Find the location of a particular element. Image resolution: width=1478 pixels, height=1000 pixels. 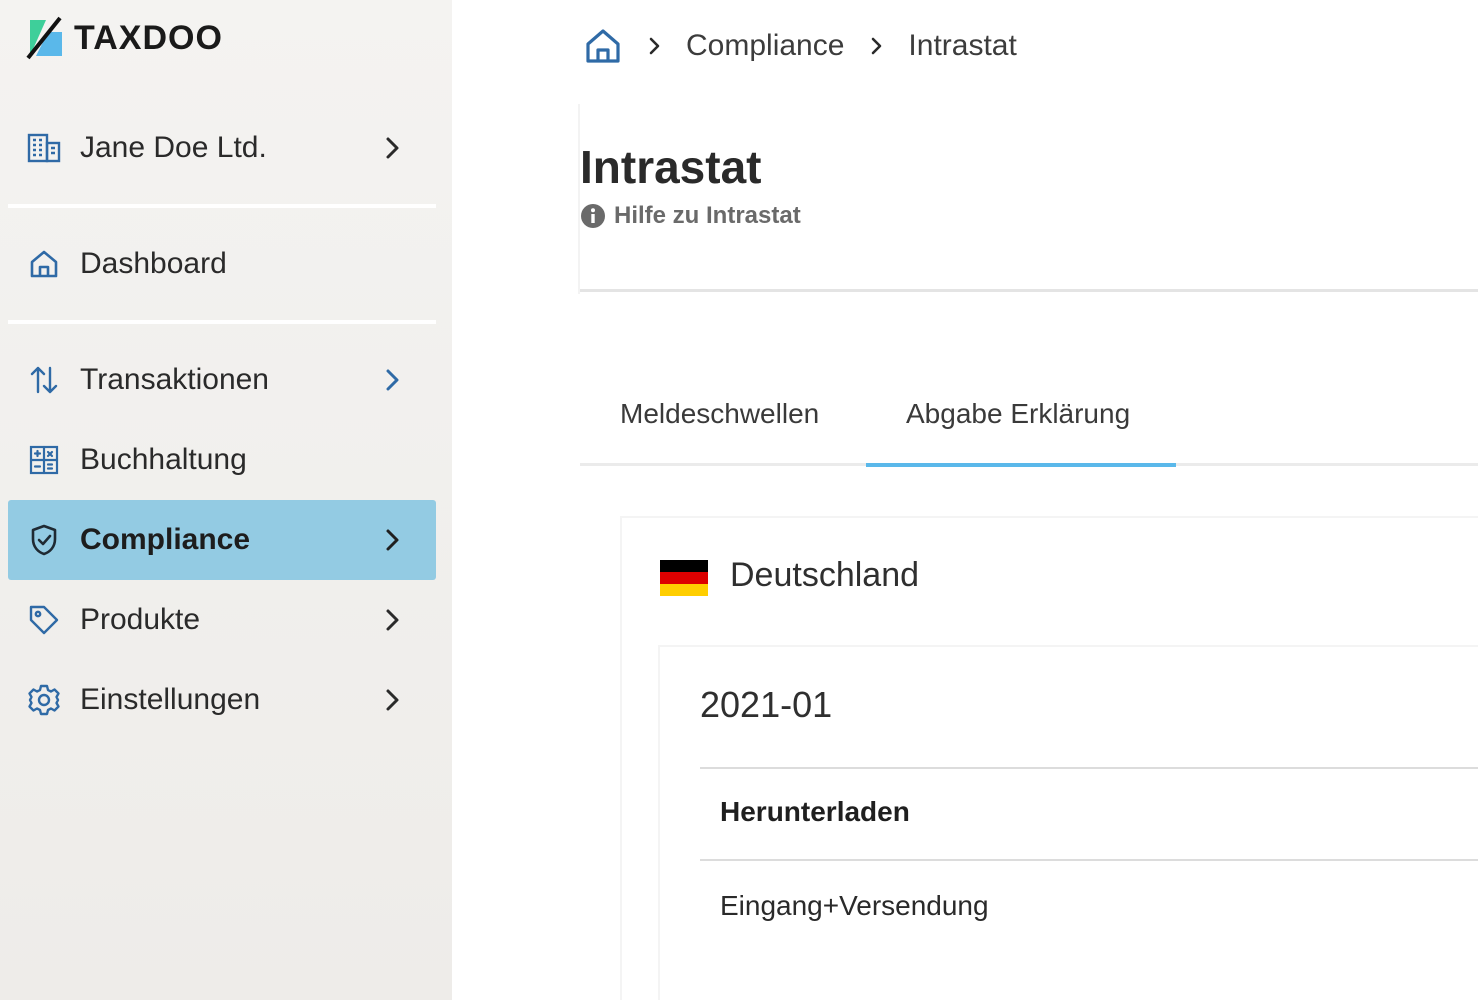

tab-abgabe-erklaerung: Abgabe Erklärung is located at coordinates (1018, 414).